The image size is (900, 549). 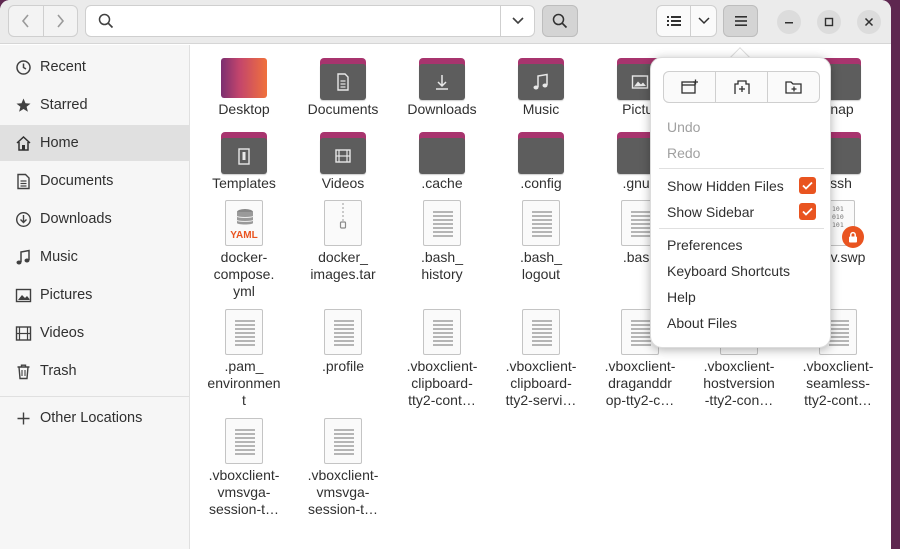 I want to click on star-icon, so click(x=23, y=105).